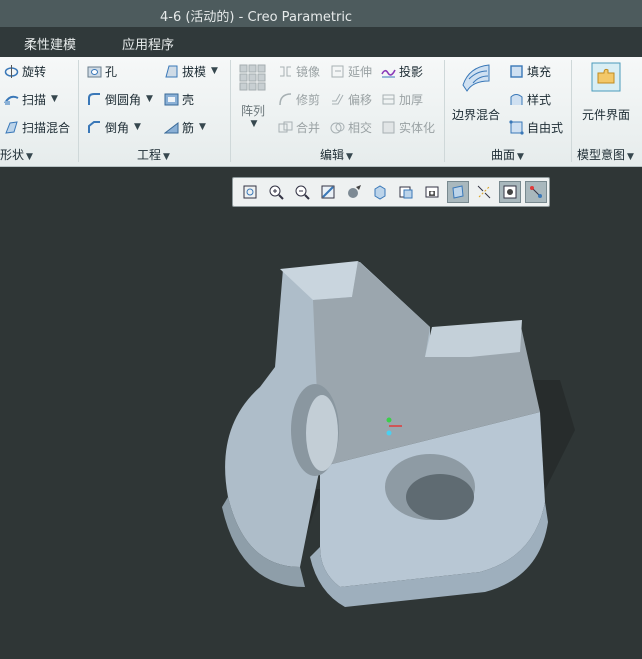 The image size is (642, 659). What do you see at coordinates (411, 71) in the screenshot?
I see `project-label: 投影` at bounding box center [411, 71].